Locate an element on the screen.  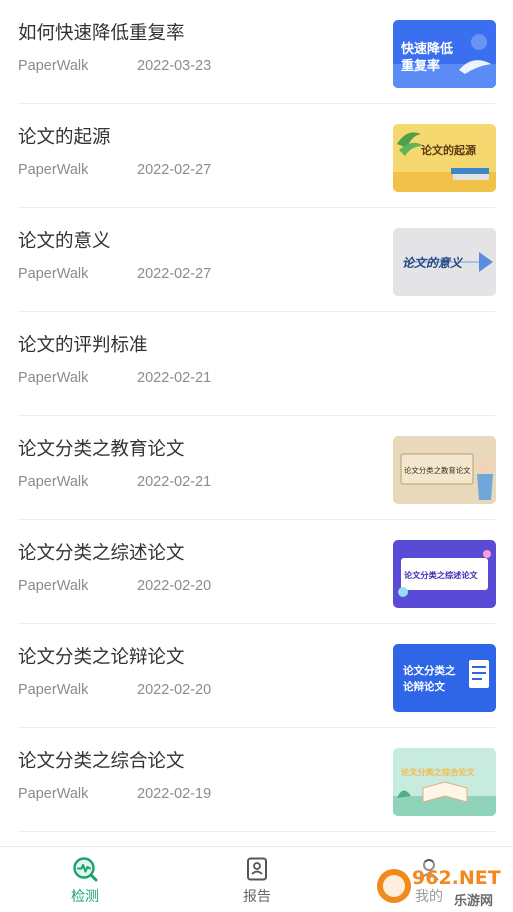
list-item: 论文分类之教育论文 PaperWalk 2022-02-21 论文分类之教育论文 is located at coordinates (256, 468).